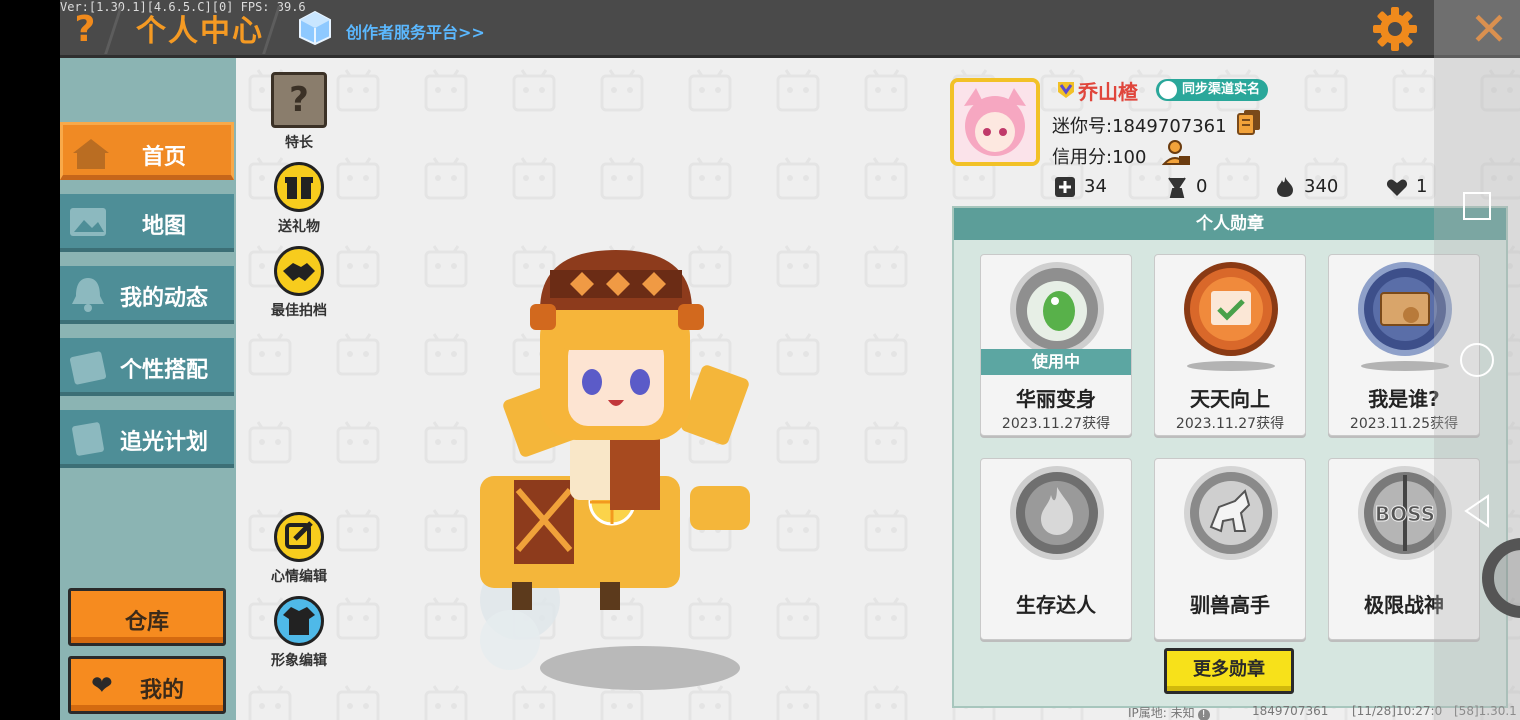 This screenshot has width=1520, height=720. I want to click on gift-icon, so click(299, 187).